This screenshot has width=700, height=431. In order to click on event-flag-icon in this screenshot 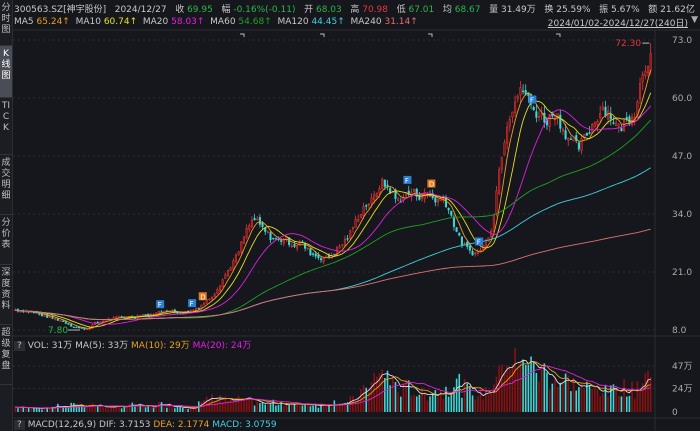, I will do `click(558, 35)`.